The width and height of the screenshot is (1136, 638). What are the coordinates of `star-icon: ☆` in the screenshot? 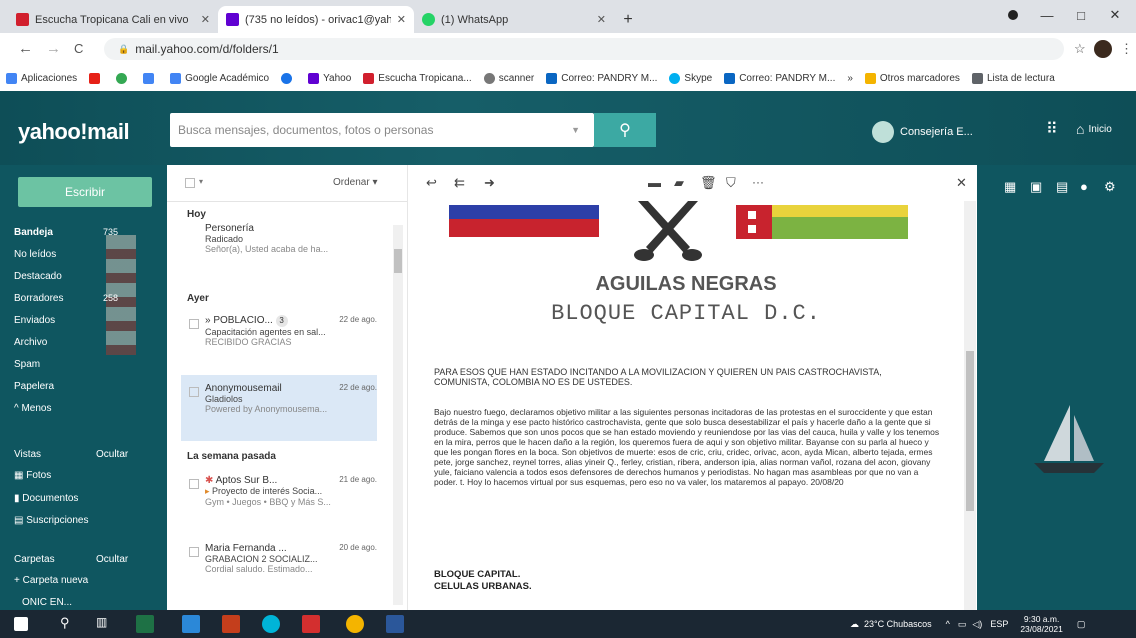 It's located at (1080, 49).